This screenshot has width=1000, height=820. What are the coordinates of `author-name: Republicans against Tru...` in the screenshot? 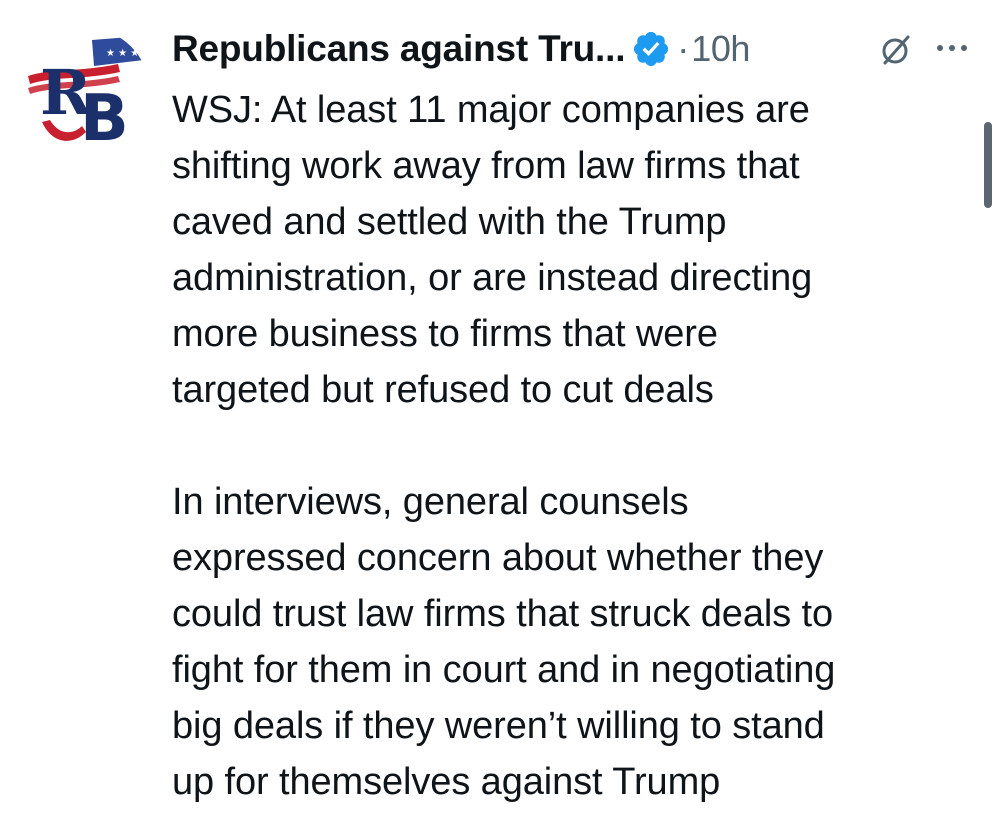 It's located at (398, 49).